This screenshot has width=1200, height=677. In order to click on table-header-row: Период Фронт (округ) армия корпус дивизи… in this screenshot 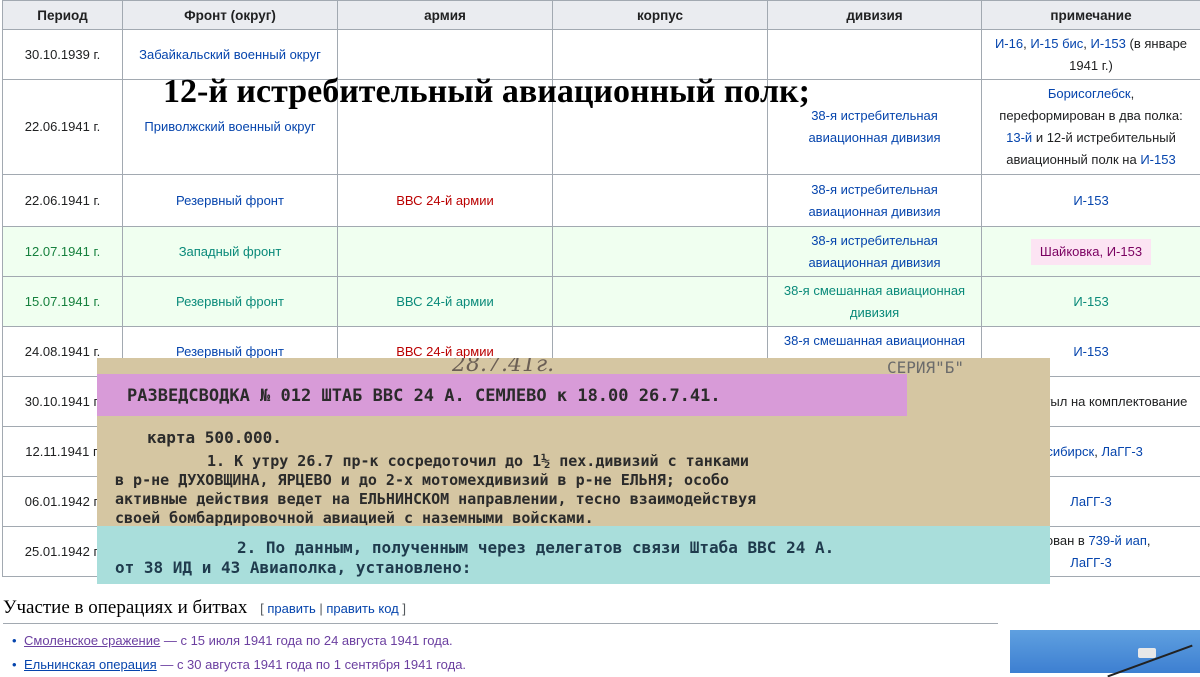, I will do `click(601, 15)`.